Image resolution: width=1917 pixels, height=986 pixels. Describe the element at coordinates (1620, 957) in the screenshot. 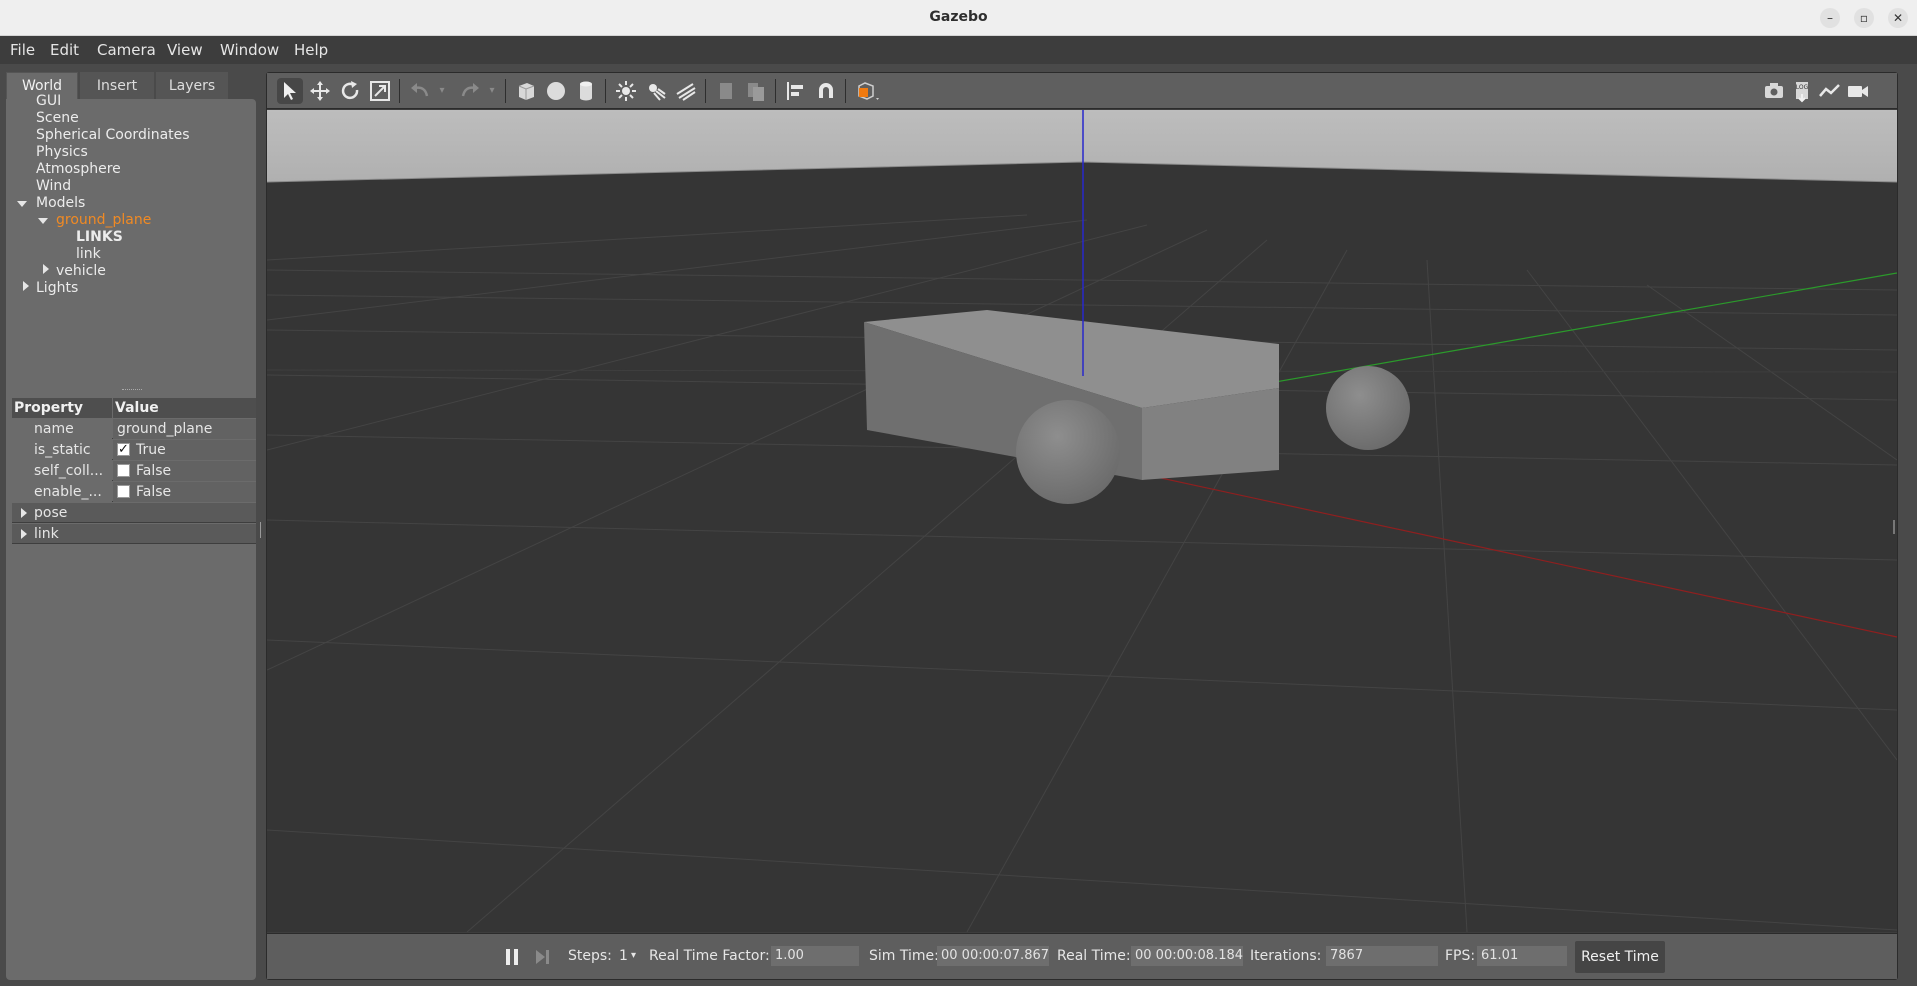

I see `reset-time-button: Reset Time` at that location.